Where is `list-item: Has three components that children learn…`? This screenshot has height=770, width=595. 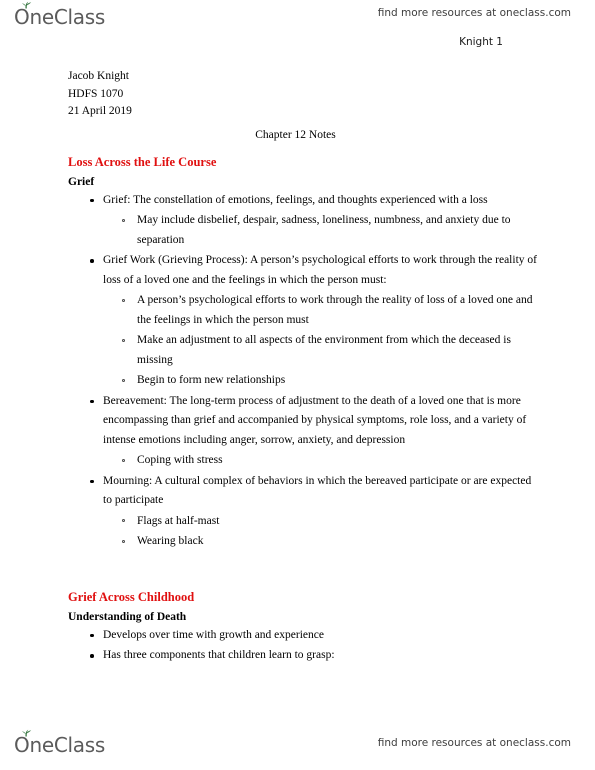 list-item: Has three components that children learn… is located at coordinates (297, 656).